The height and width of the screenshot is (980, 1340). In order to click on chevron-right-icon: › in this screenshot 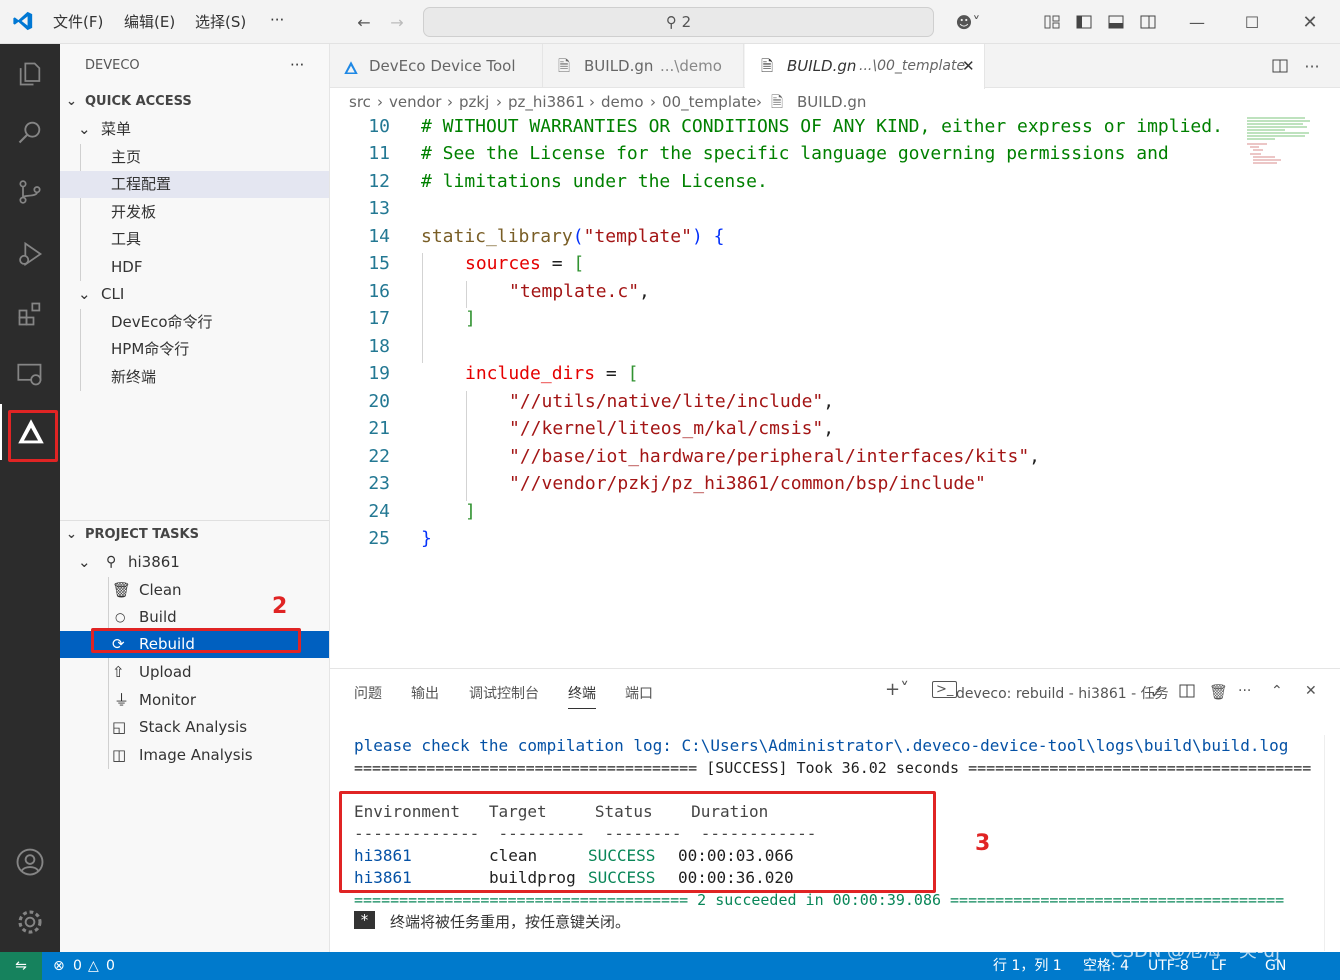, I will do `click(499, 102)`.